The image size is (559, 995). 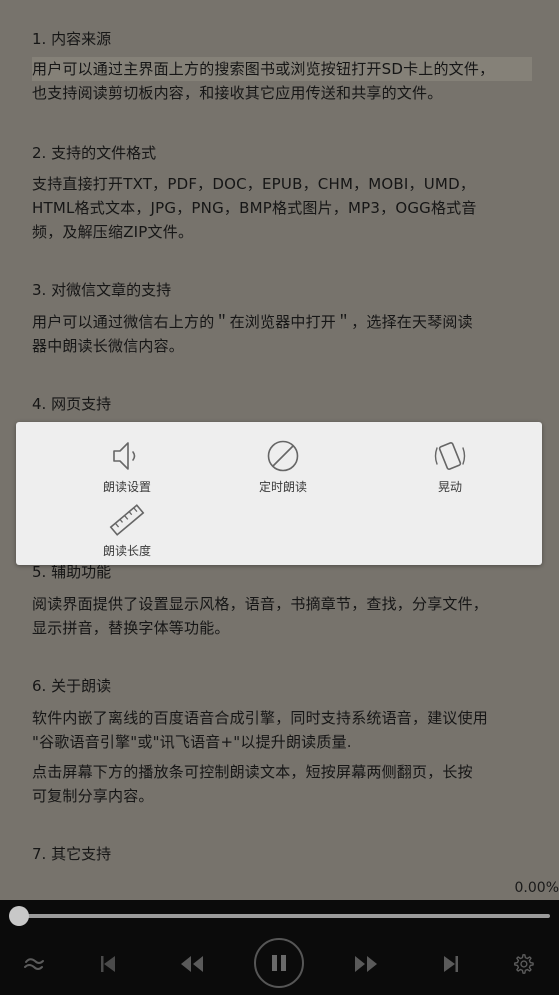 I want to click on read-length-button: 朗读长度, so click(x=127, y=529).